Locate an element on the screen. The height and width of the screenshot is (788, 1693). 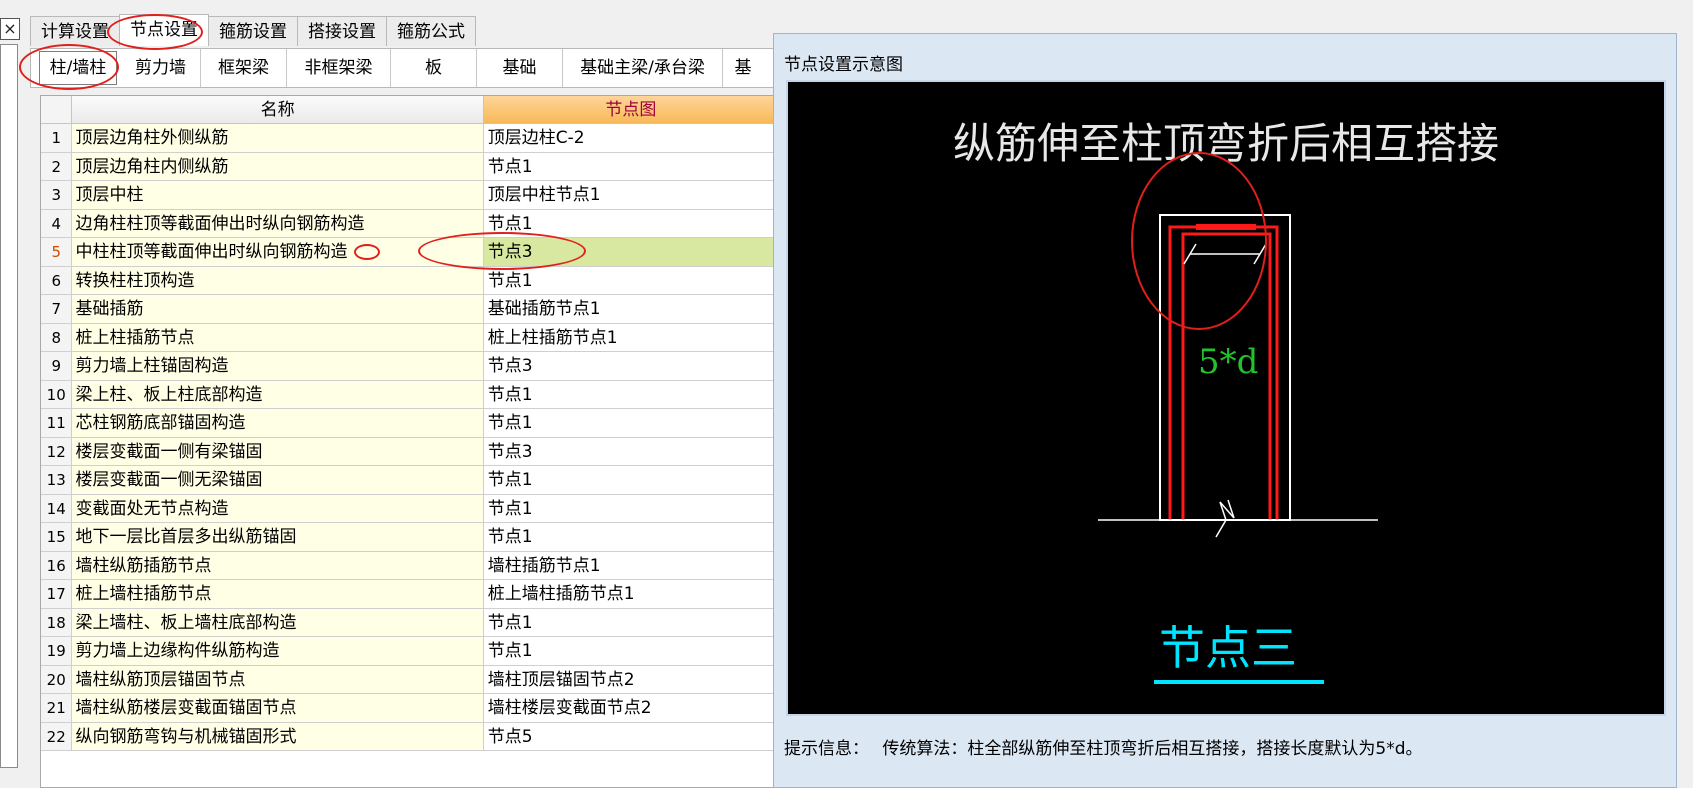
table-row: 10 梁上柱、板上柱底部构造 节点1 is located at coordinates (410, 394).